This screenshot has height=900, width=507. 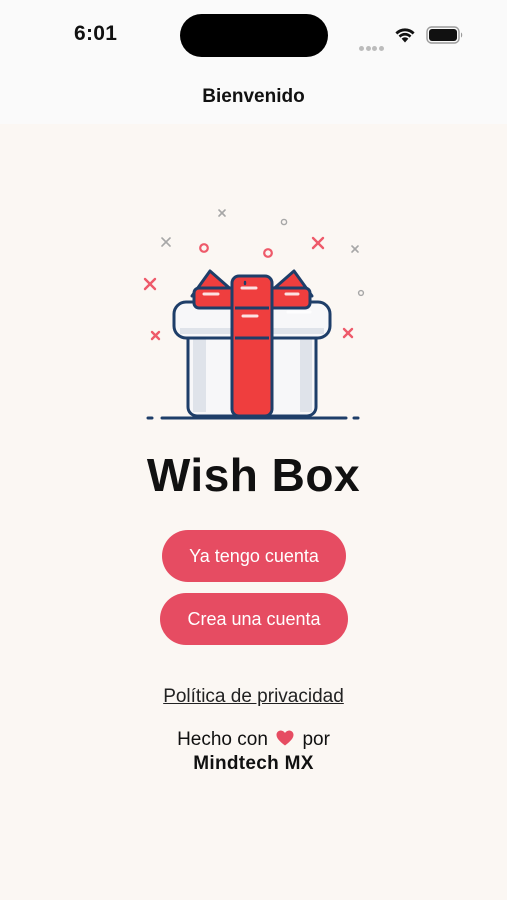 What do you see at coordinates (373, 44) in the screenshot?
I see `signal-icon` at bounding box center [373, 44].